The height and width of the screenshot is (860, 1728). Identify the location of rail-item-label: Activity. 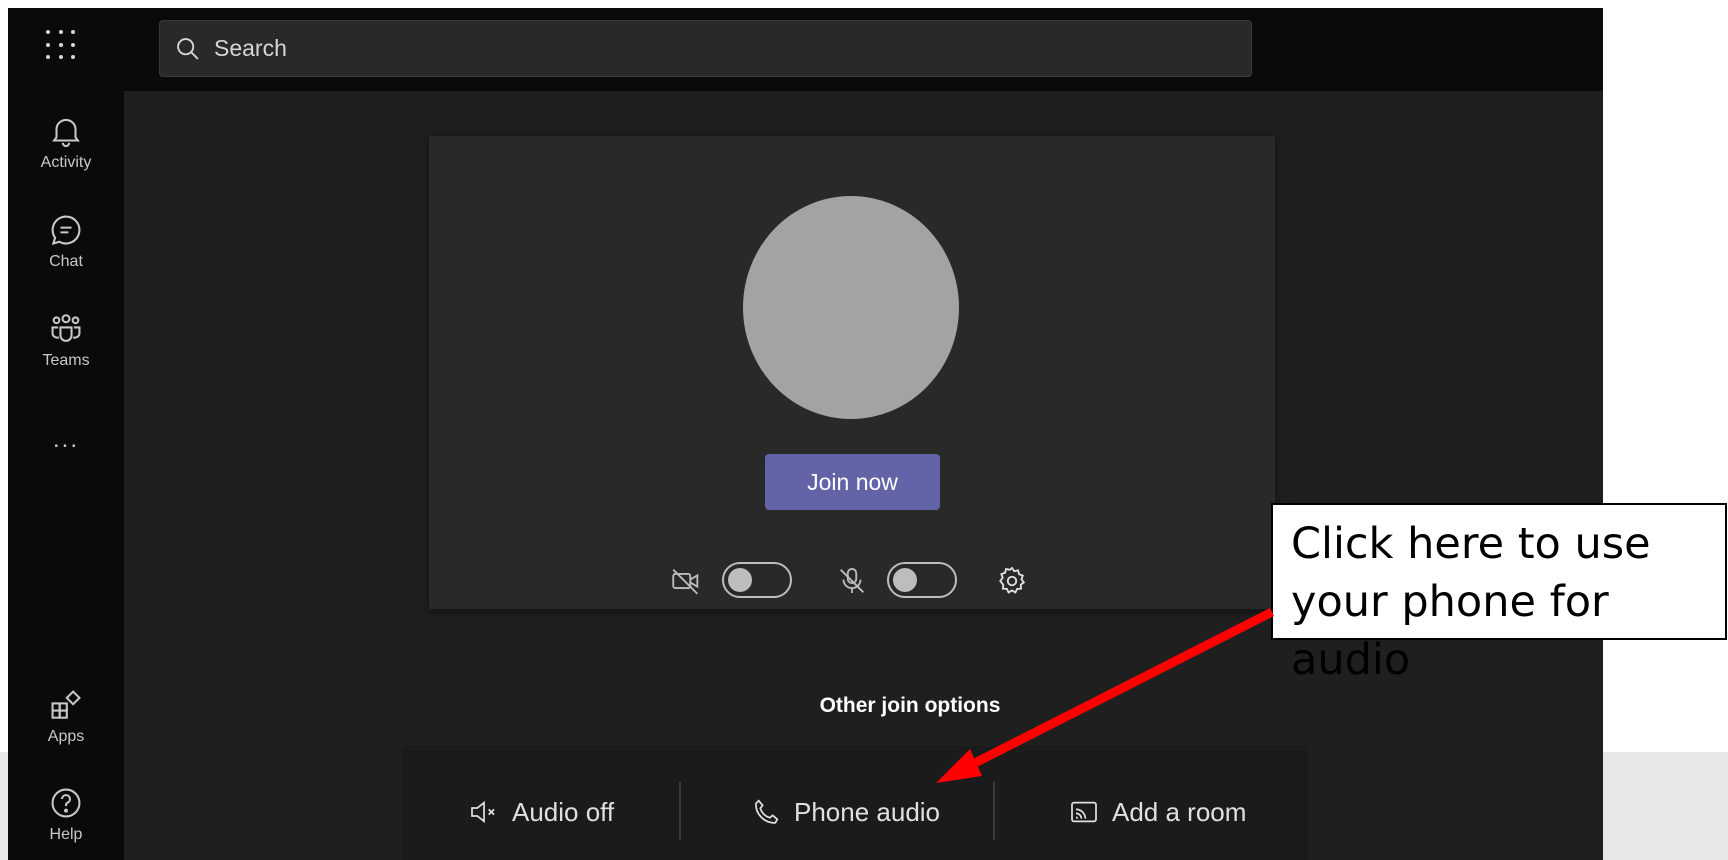
(66, 162).